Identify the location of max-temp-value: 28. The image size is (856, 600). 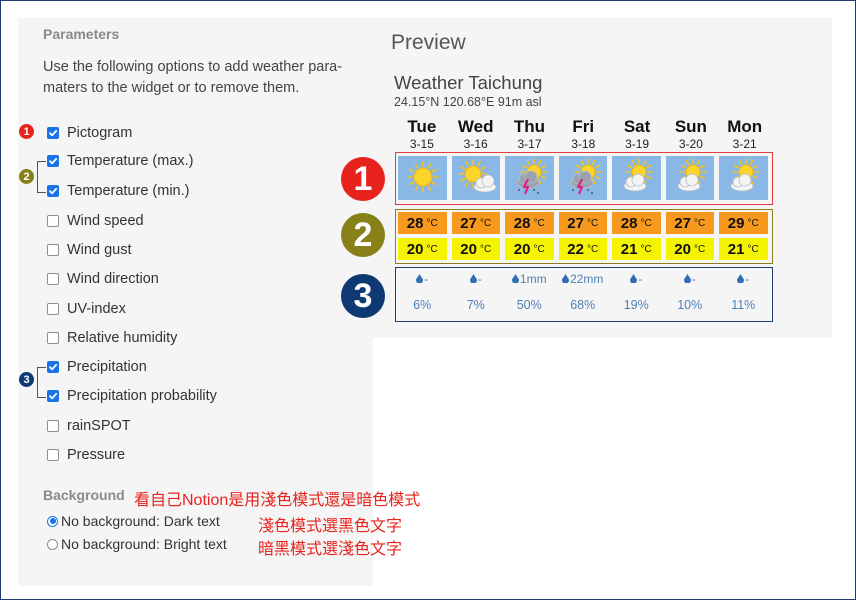
(629, 223).